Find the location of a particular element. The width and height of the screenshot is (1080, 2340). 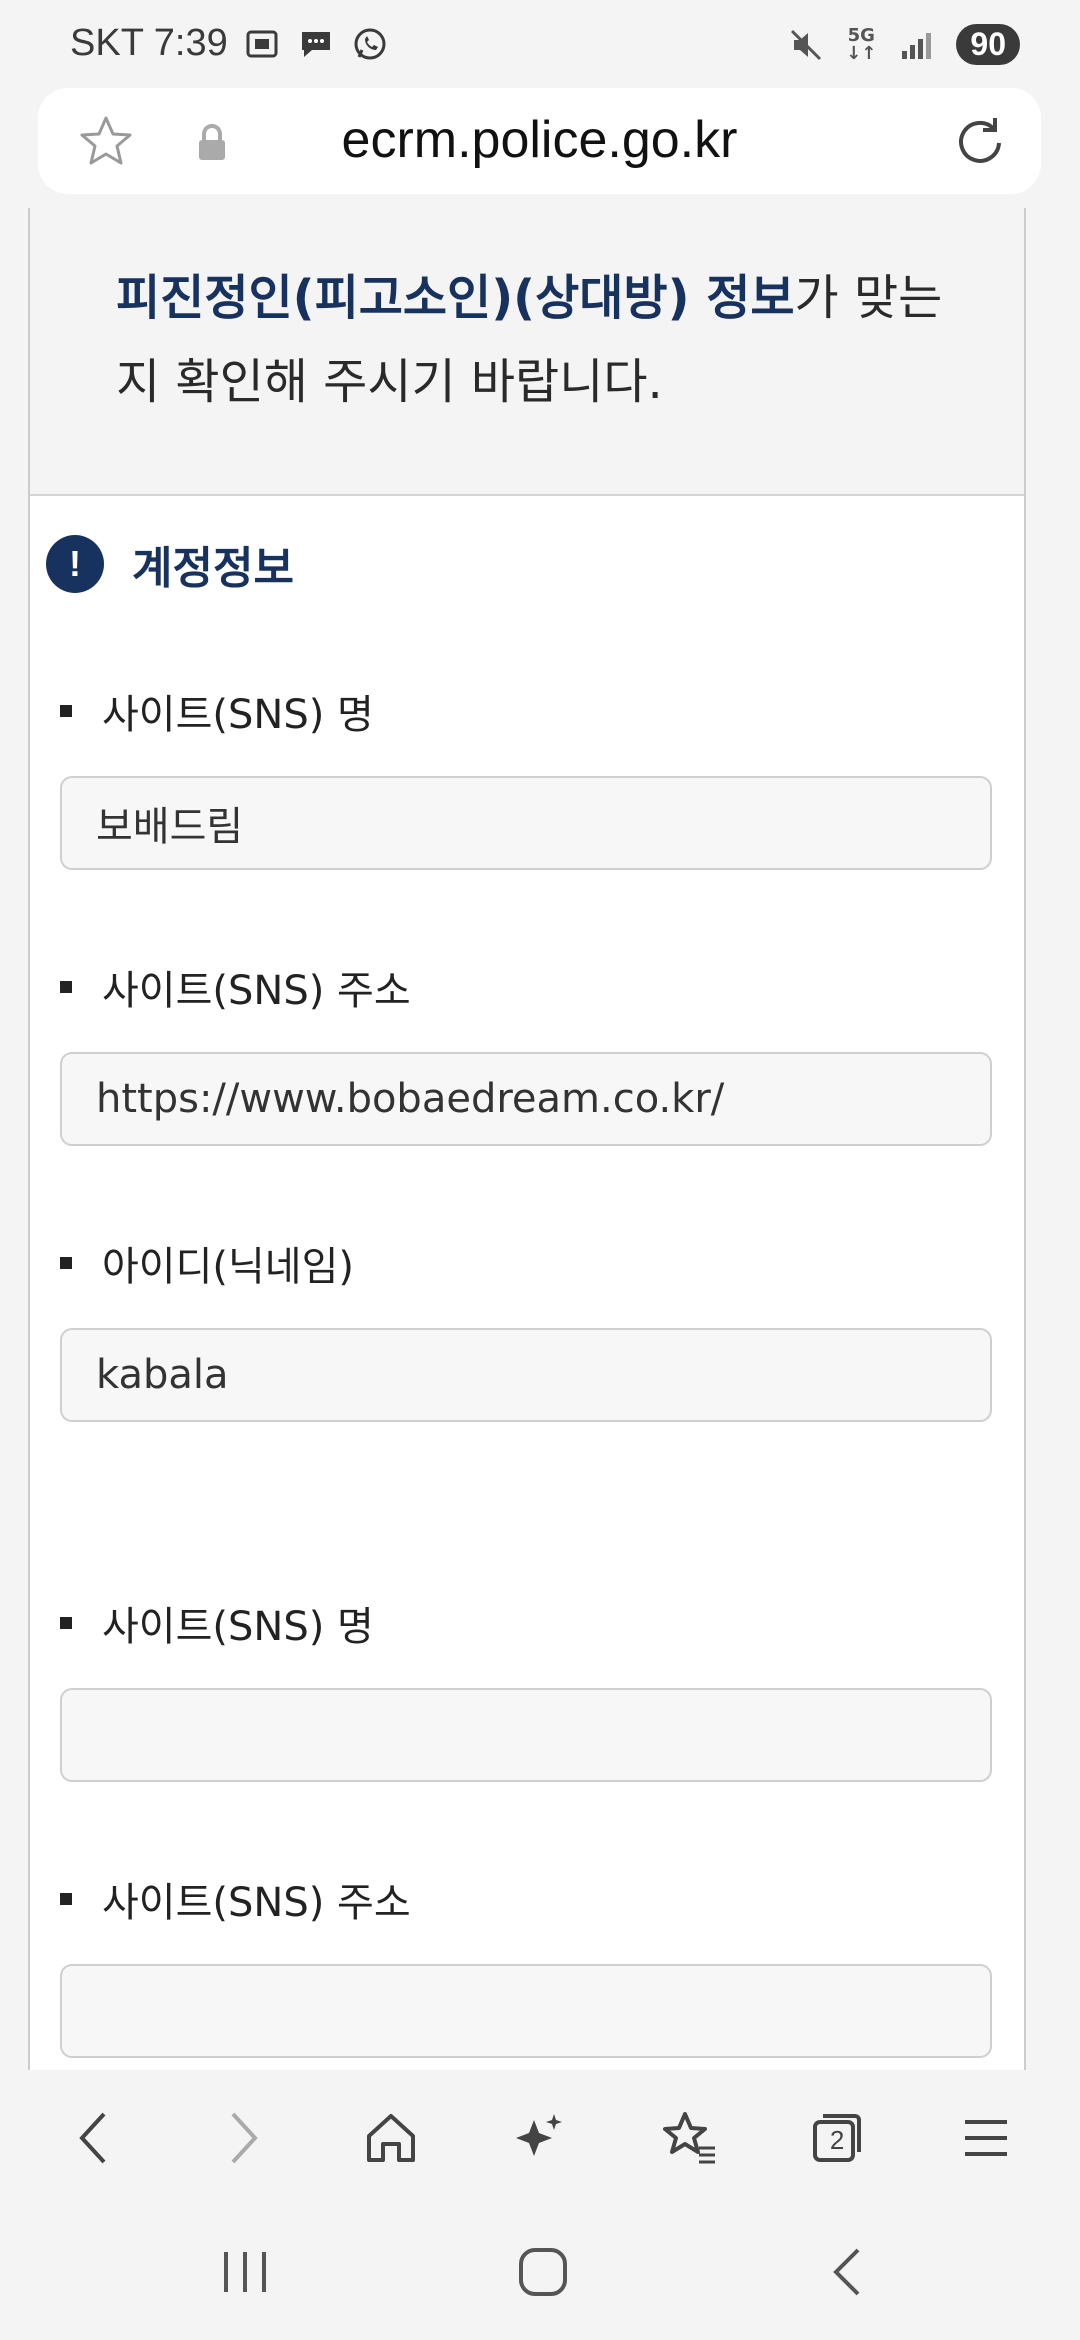

browser-toolbar: 2 is located at coordinates (540, 2138).